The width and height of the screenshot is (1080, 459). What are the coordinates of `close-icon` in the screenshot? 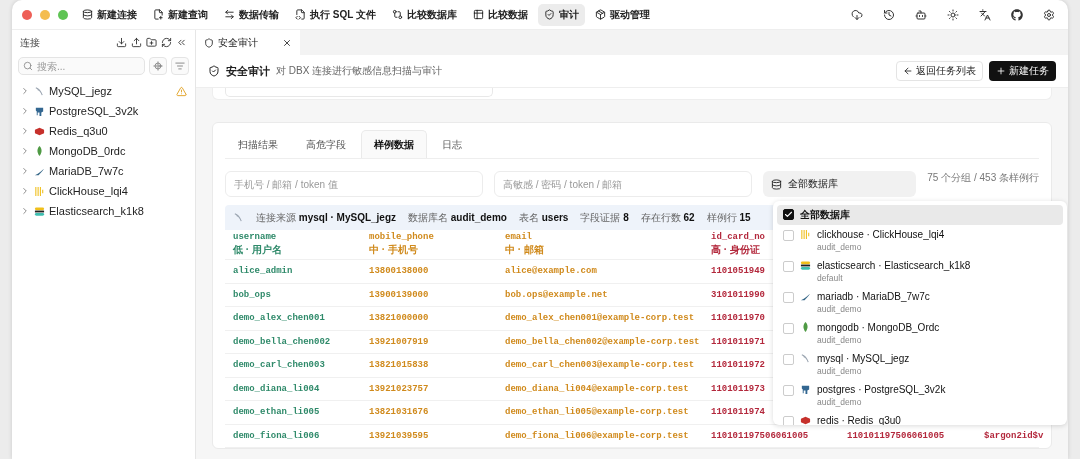 It's located at (287, 42).